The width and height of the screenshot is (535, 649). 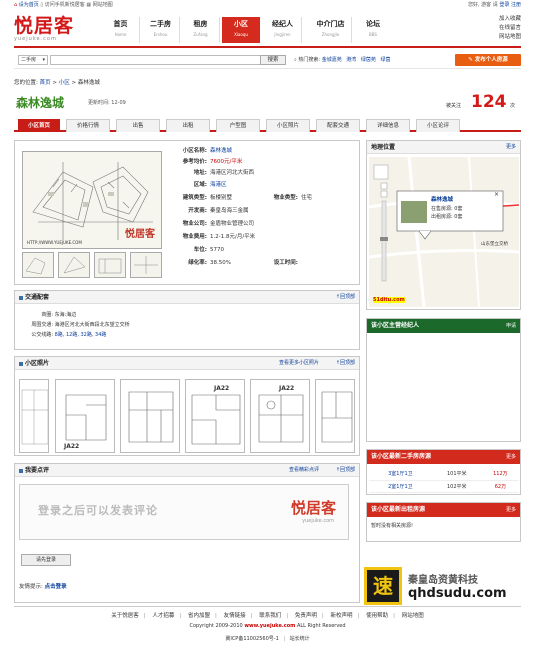 What do you see at coordinates (341, 616) in the screenshot?
I see `footer-link: 新校声明` at bounding box center [341, 616].